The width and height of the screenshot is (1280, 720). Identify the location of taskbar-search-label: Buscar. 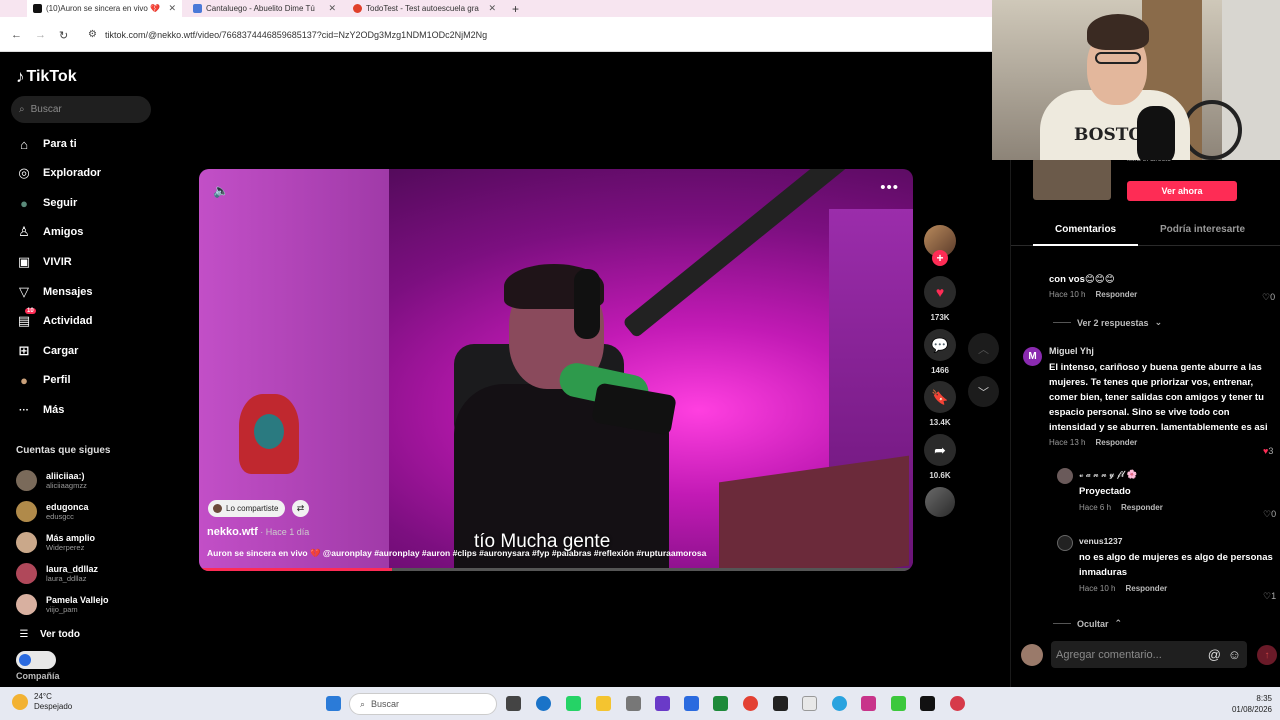
(385, 704).